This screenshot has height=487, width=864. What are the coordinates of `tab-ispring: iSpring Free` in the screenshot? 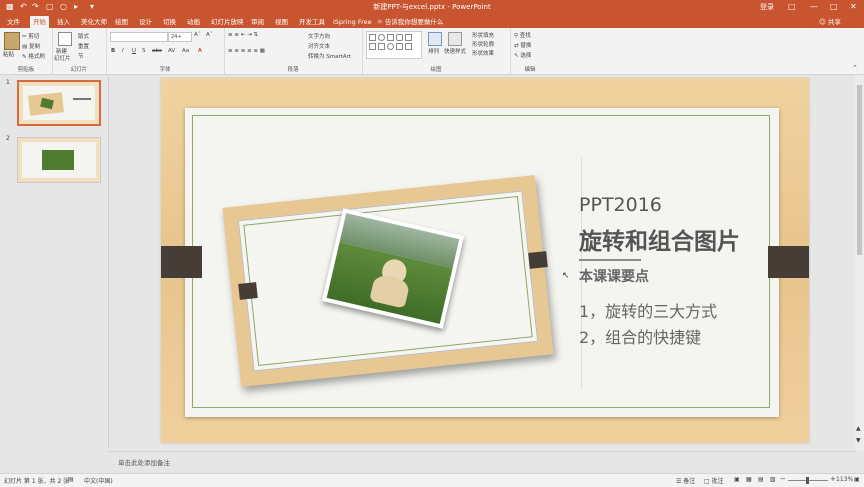 It's located at (352, 22).